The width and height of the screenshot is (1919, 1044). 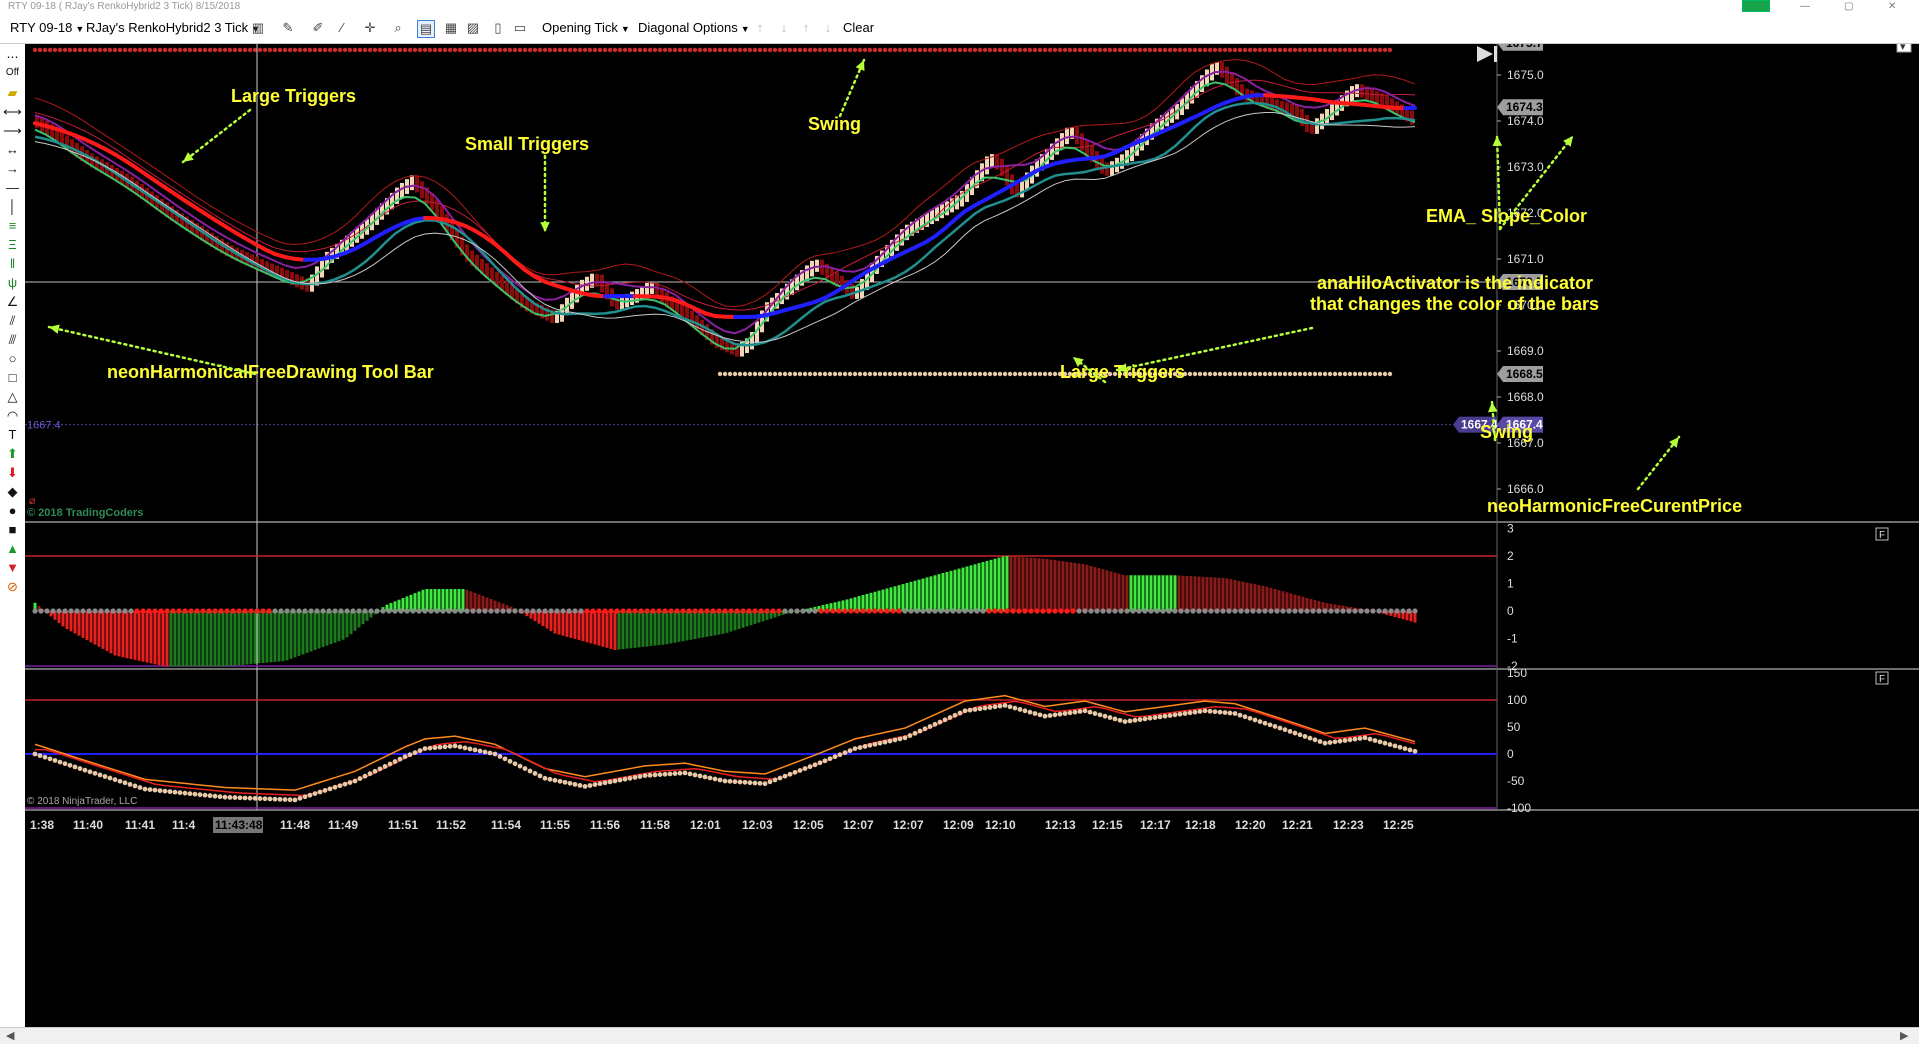 What do you see at coordinates (694, 28) in the screenshot?
I see `diagonal-options-dropdown: Diagonal Options▼` at bounding box center [694, 28].